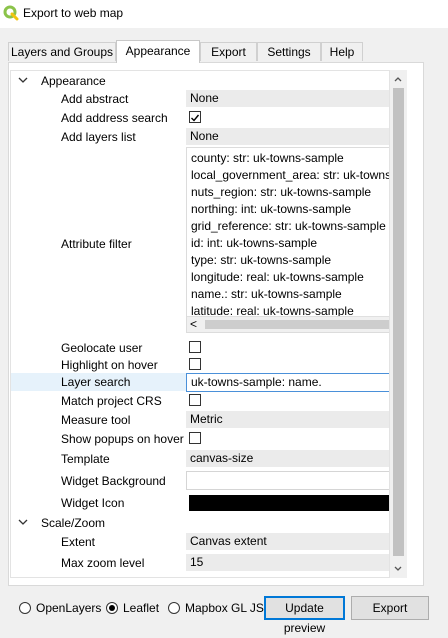 The height and width of the screenshot is (638, 448). Describe the element at coordinates (78, 542) in the screenshot. I see `extent-label: Extent` at that location.